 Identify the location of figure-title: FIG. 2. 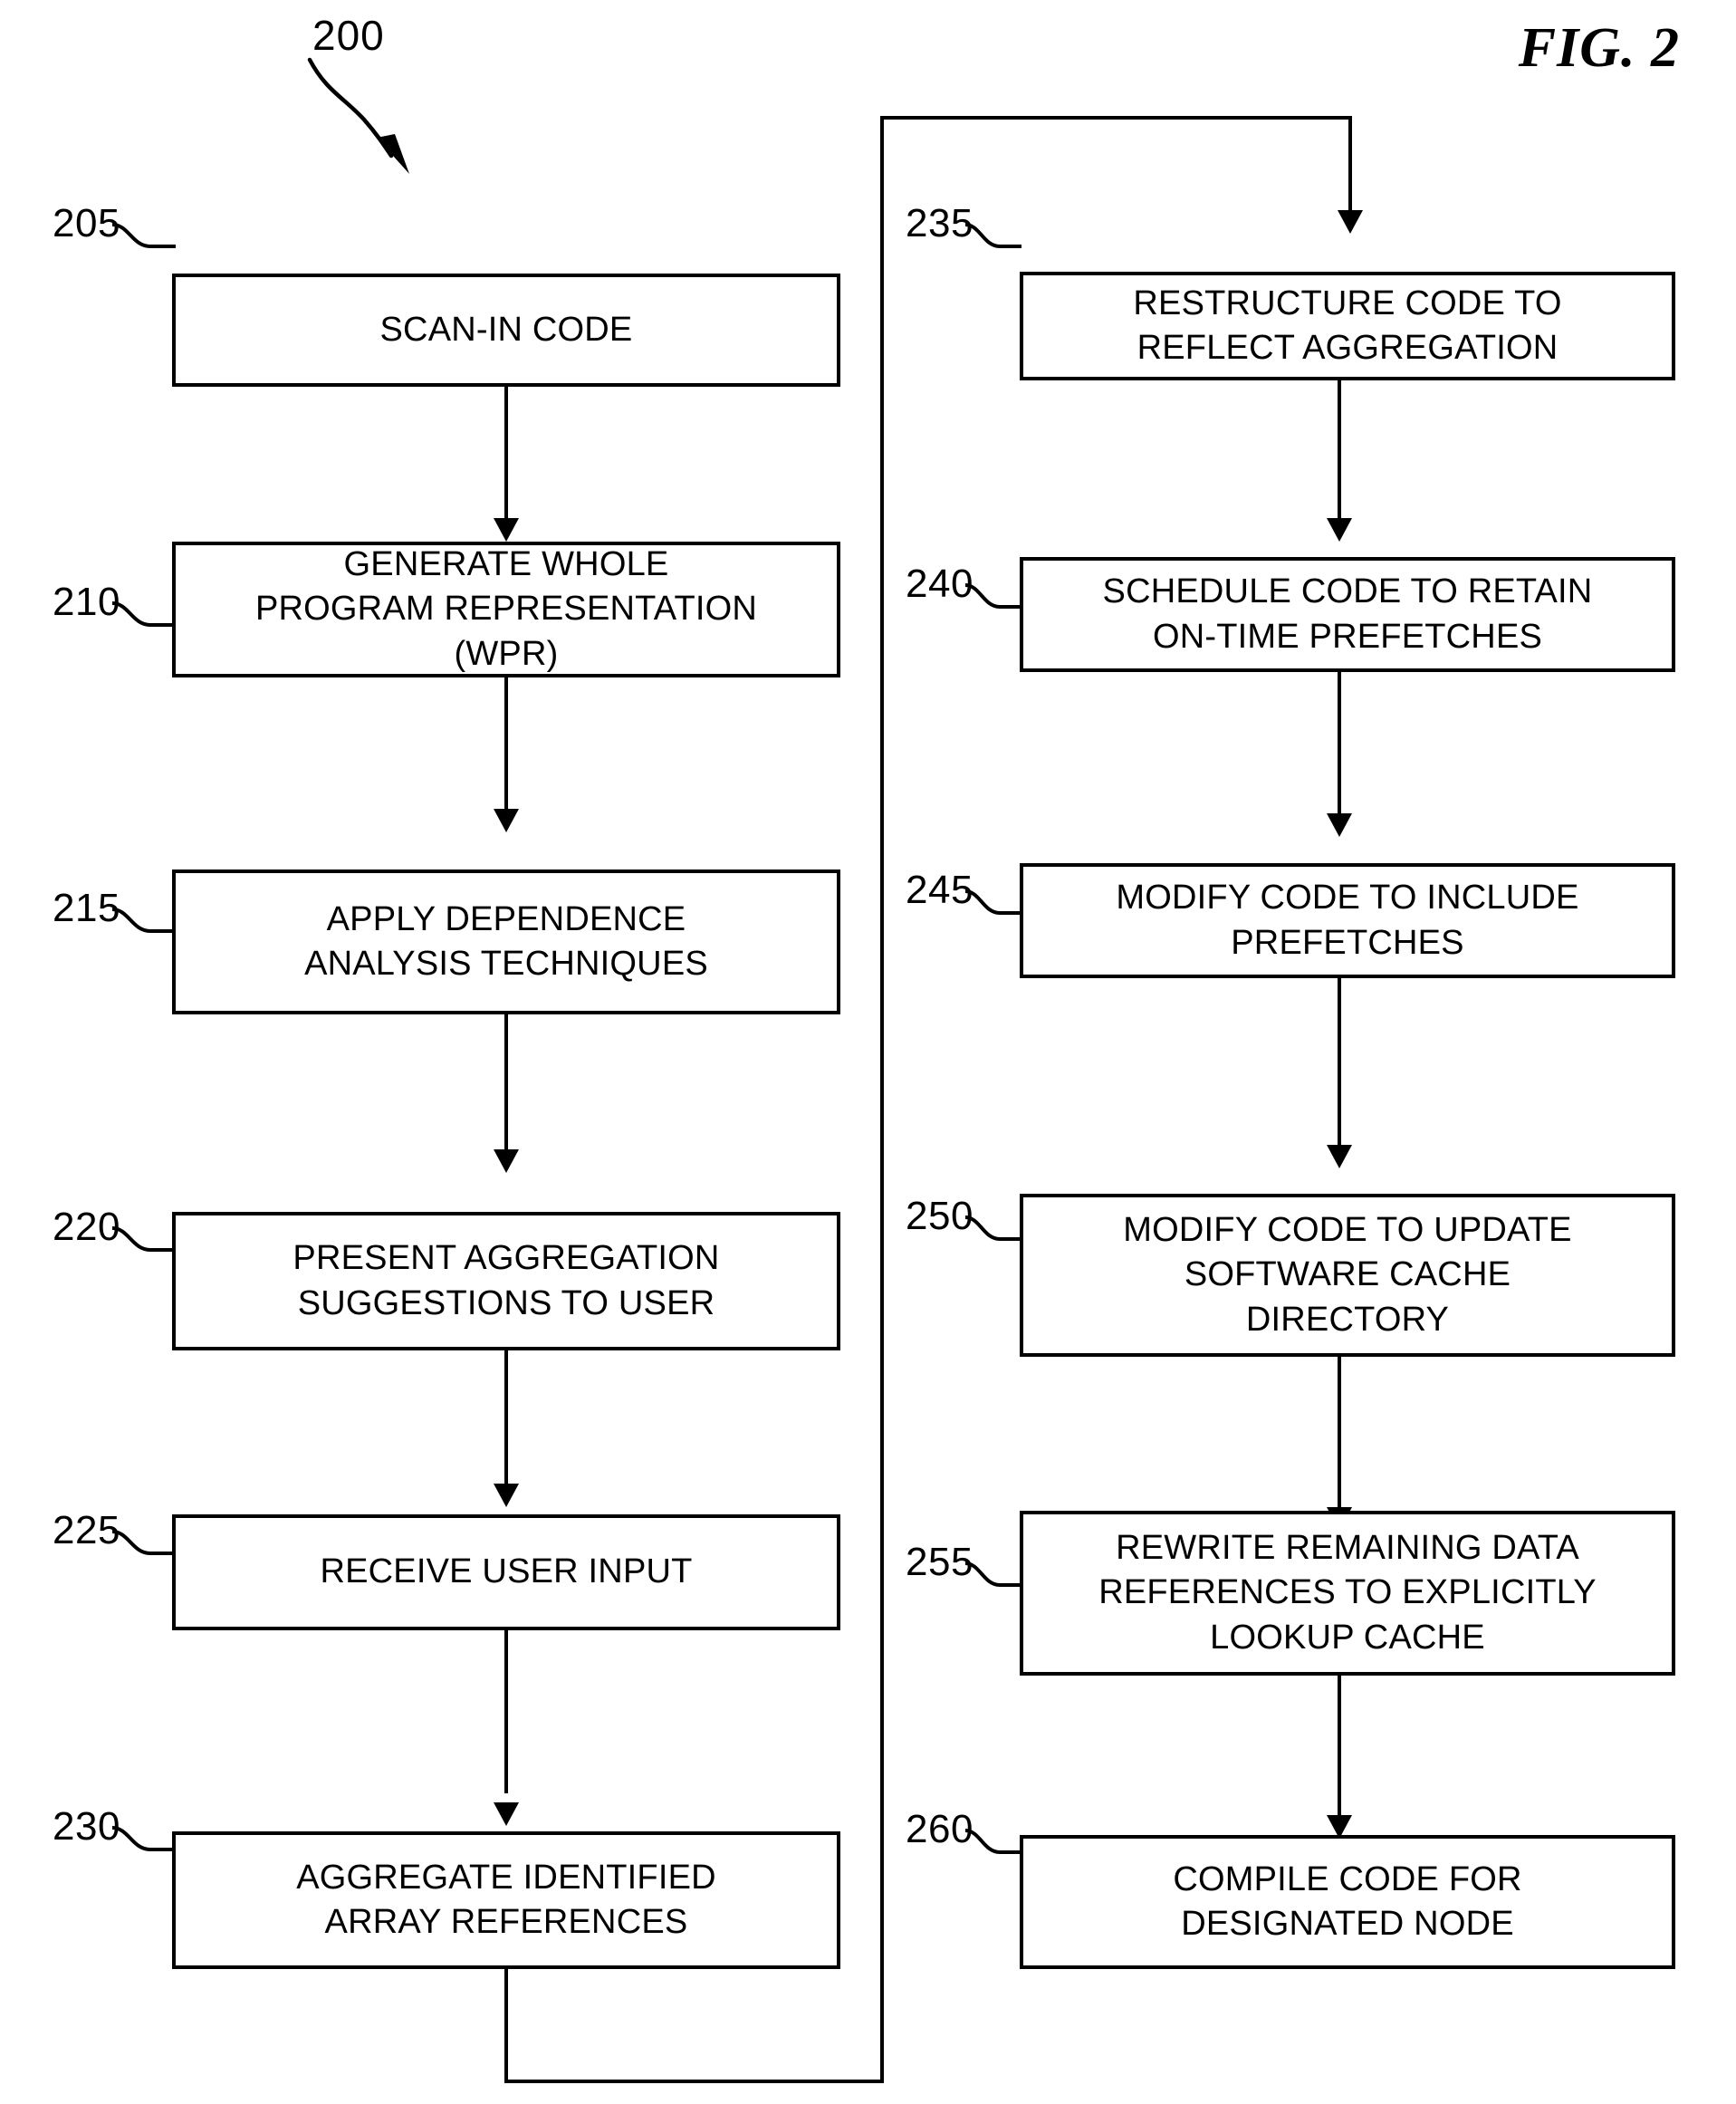
(1599, 48).